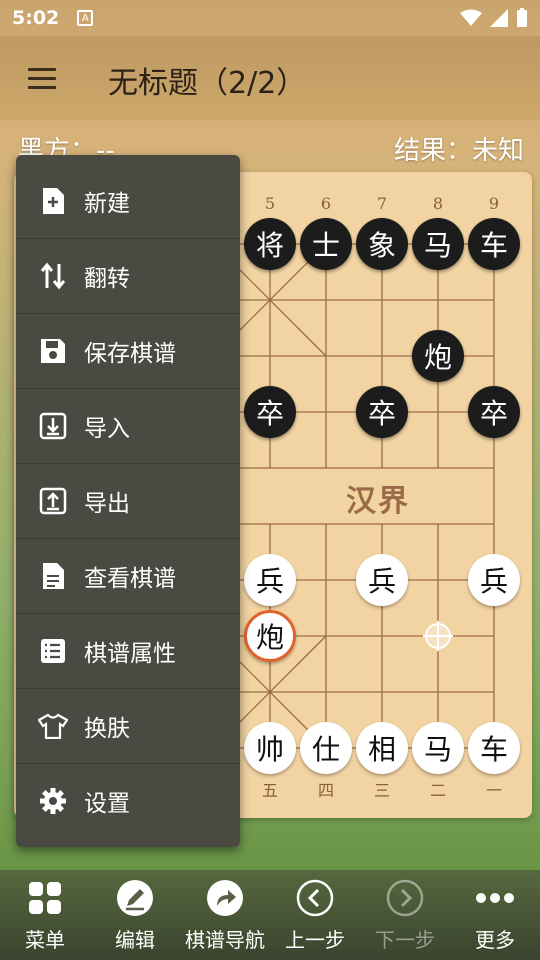 The height and width of the screenshot is (960, 540). What do you see at coordinates (499, 18) in the screenshot?
I see `signal-icon` at bounding box center [499, 18].